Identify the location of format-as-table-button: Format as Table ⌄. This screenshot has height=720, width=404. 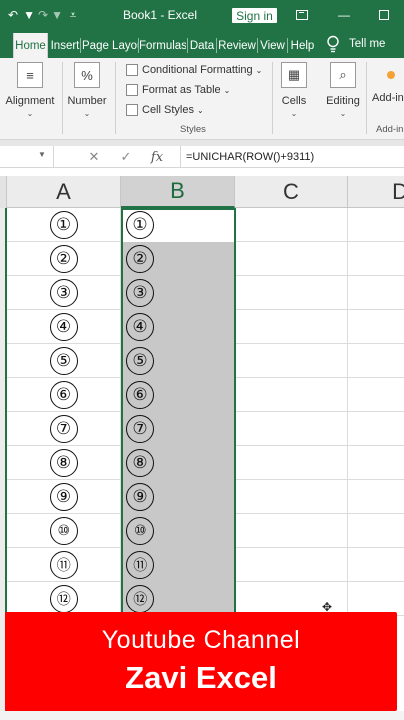
(178, 90).